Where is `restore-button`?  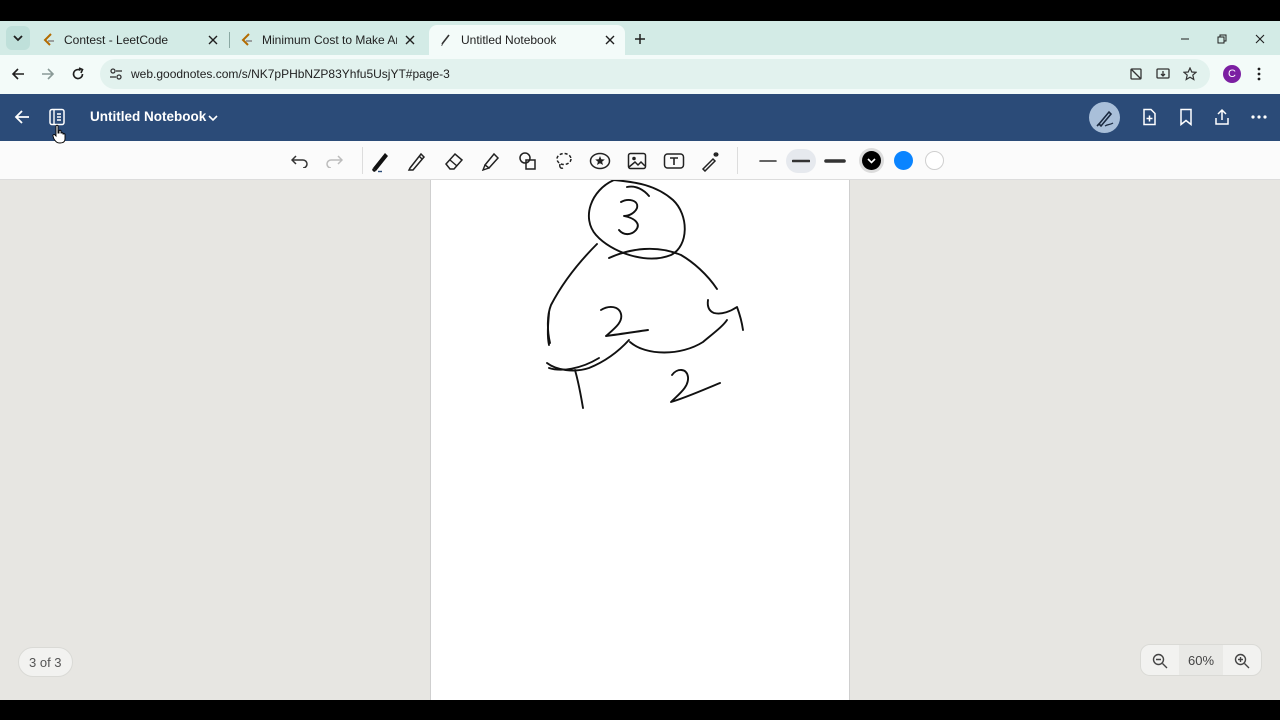 restore-button is located at coordinates (1222, 39).